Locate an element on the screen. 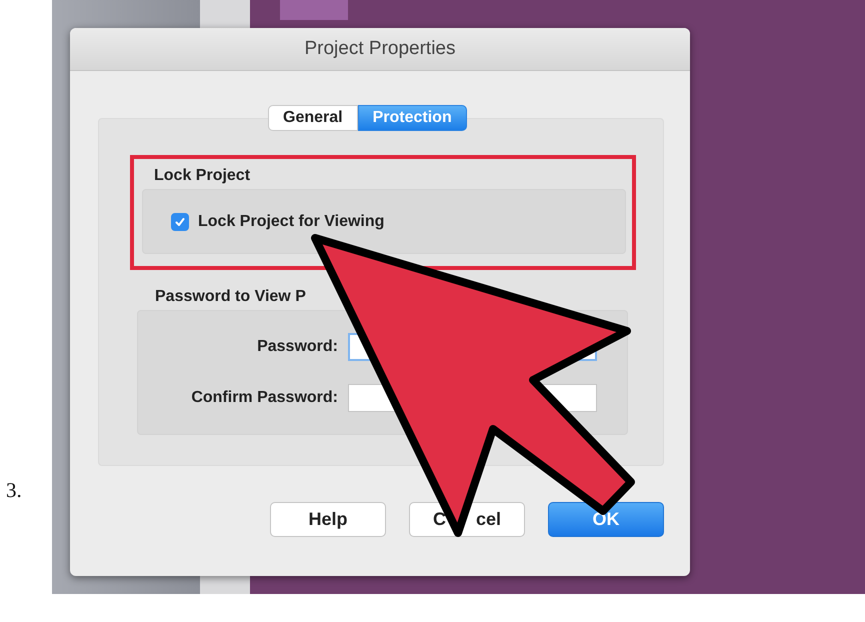 The image size is (865, 622). checkbox is located at coordinates (180, 221).